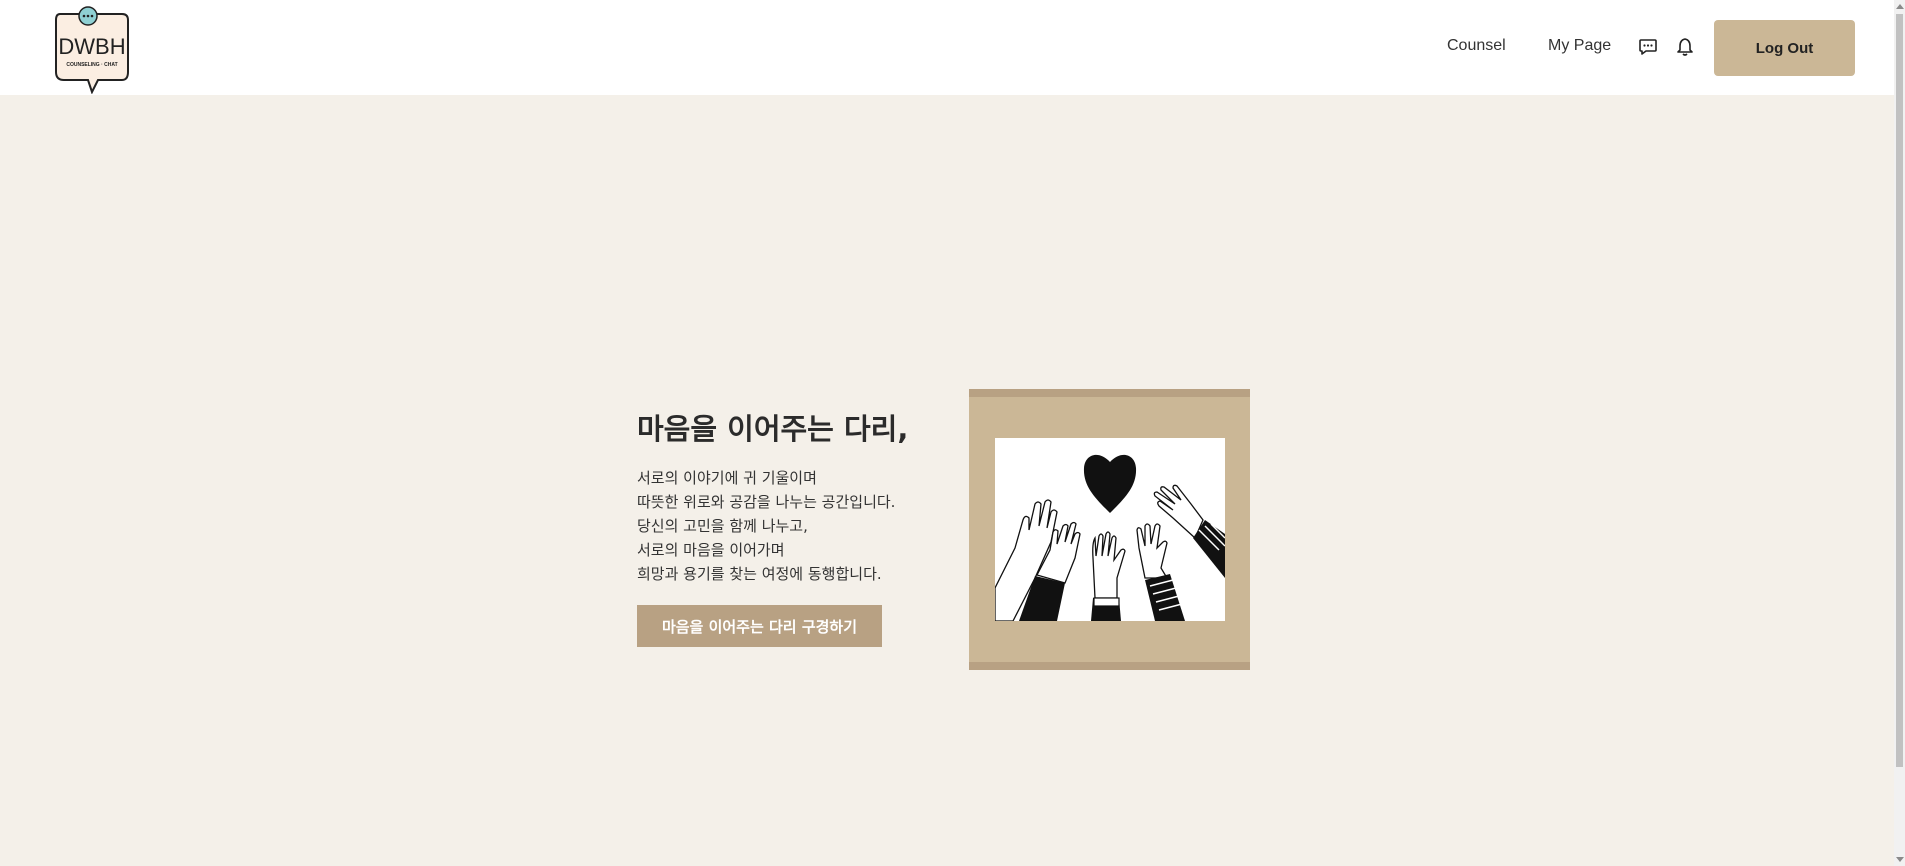  I want to click on vertical-scrollbar, so click(1899, 433).